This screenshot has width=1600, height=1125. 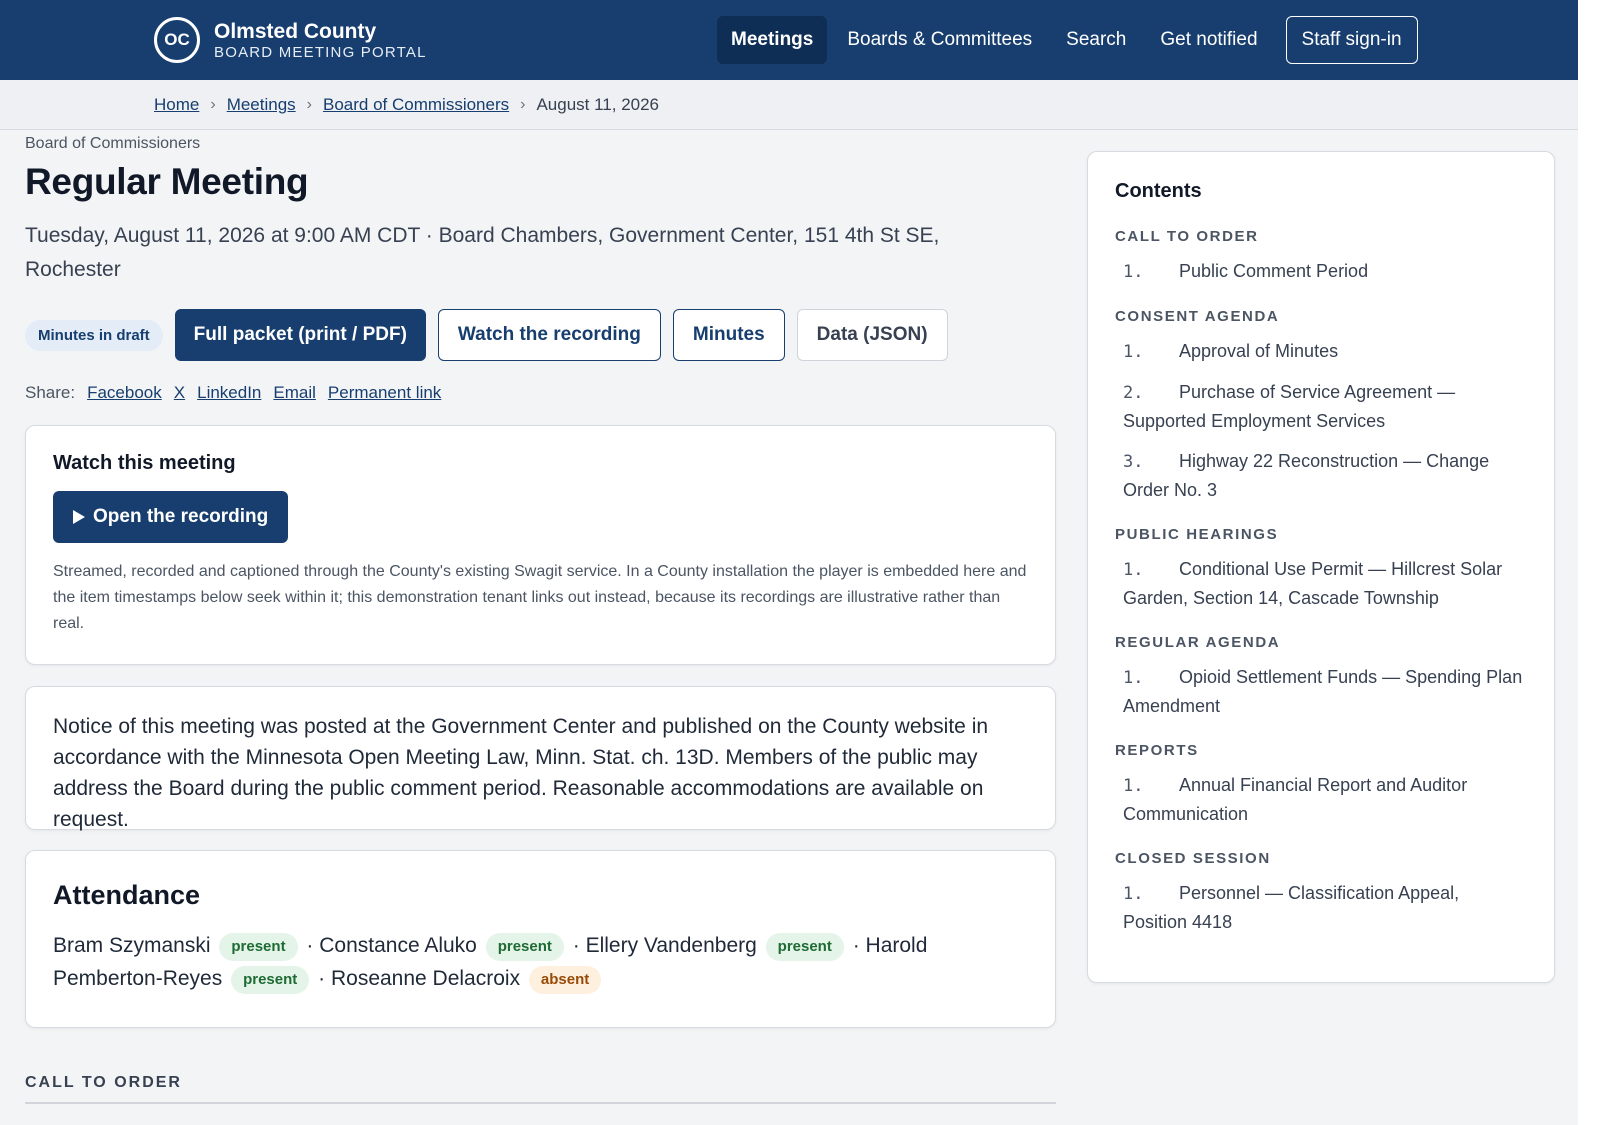 What do you see at coordinates (295, 31) in the screenshot?
I see `brand-name: Olmsted County` at bounding box center [295, 31].